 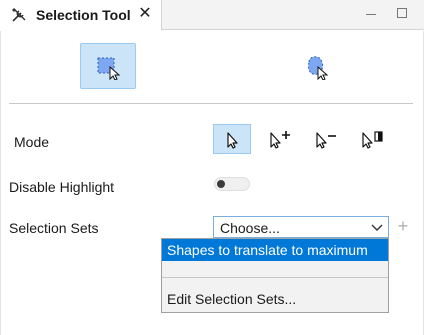 What do you see at coordinates (19, 15) in the screenshot?
I see `tools-icon` at bounding box center [19, 15].